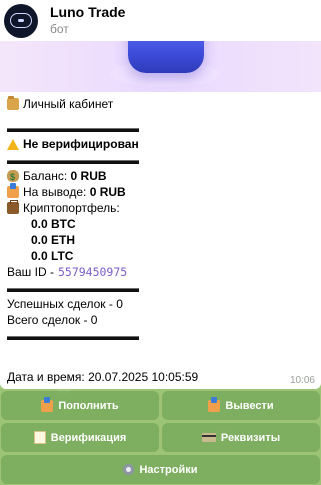 The image size is (321, 485). What do you see at coordinates (160, 272) in the screenshot?
I see `user-id-line: Ваш ID - 5579450975` at bounding box center [160, 272].